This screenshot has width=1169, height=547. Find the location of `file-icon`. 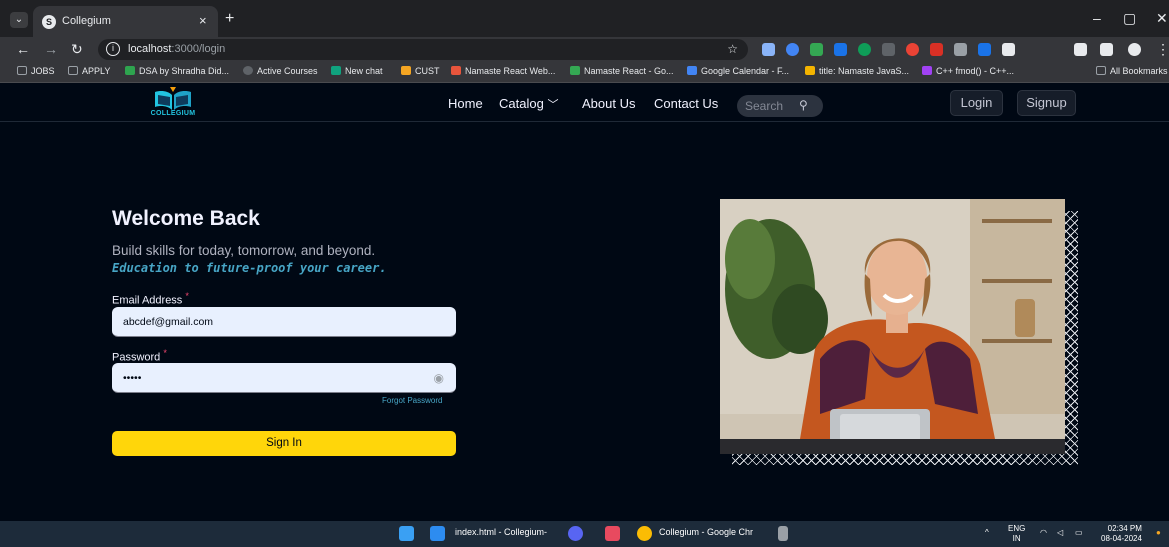

file-icon is located at coordinates (783, 533).